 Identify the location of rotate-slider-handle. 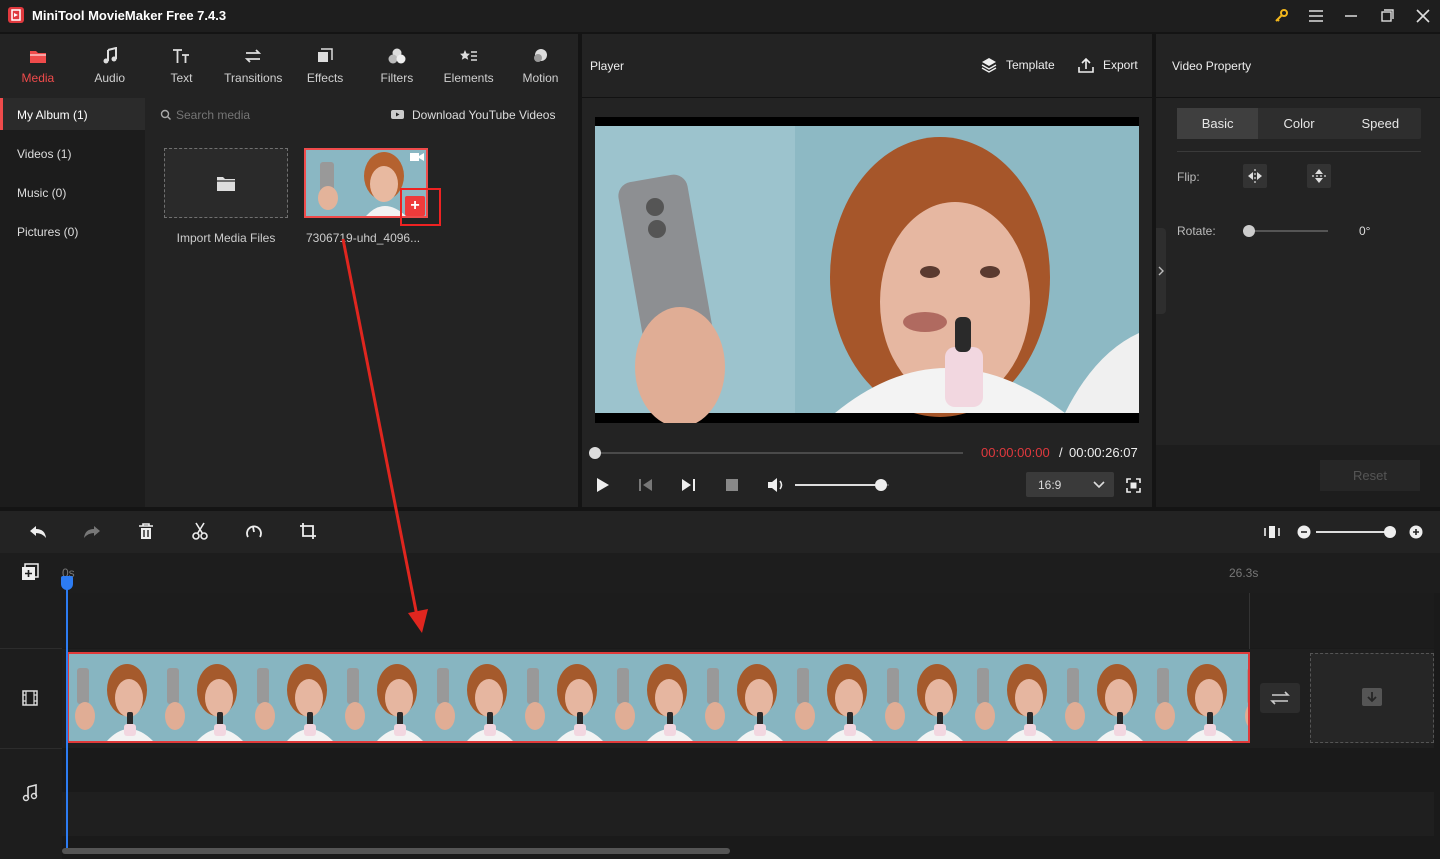
(1249, 231).